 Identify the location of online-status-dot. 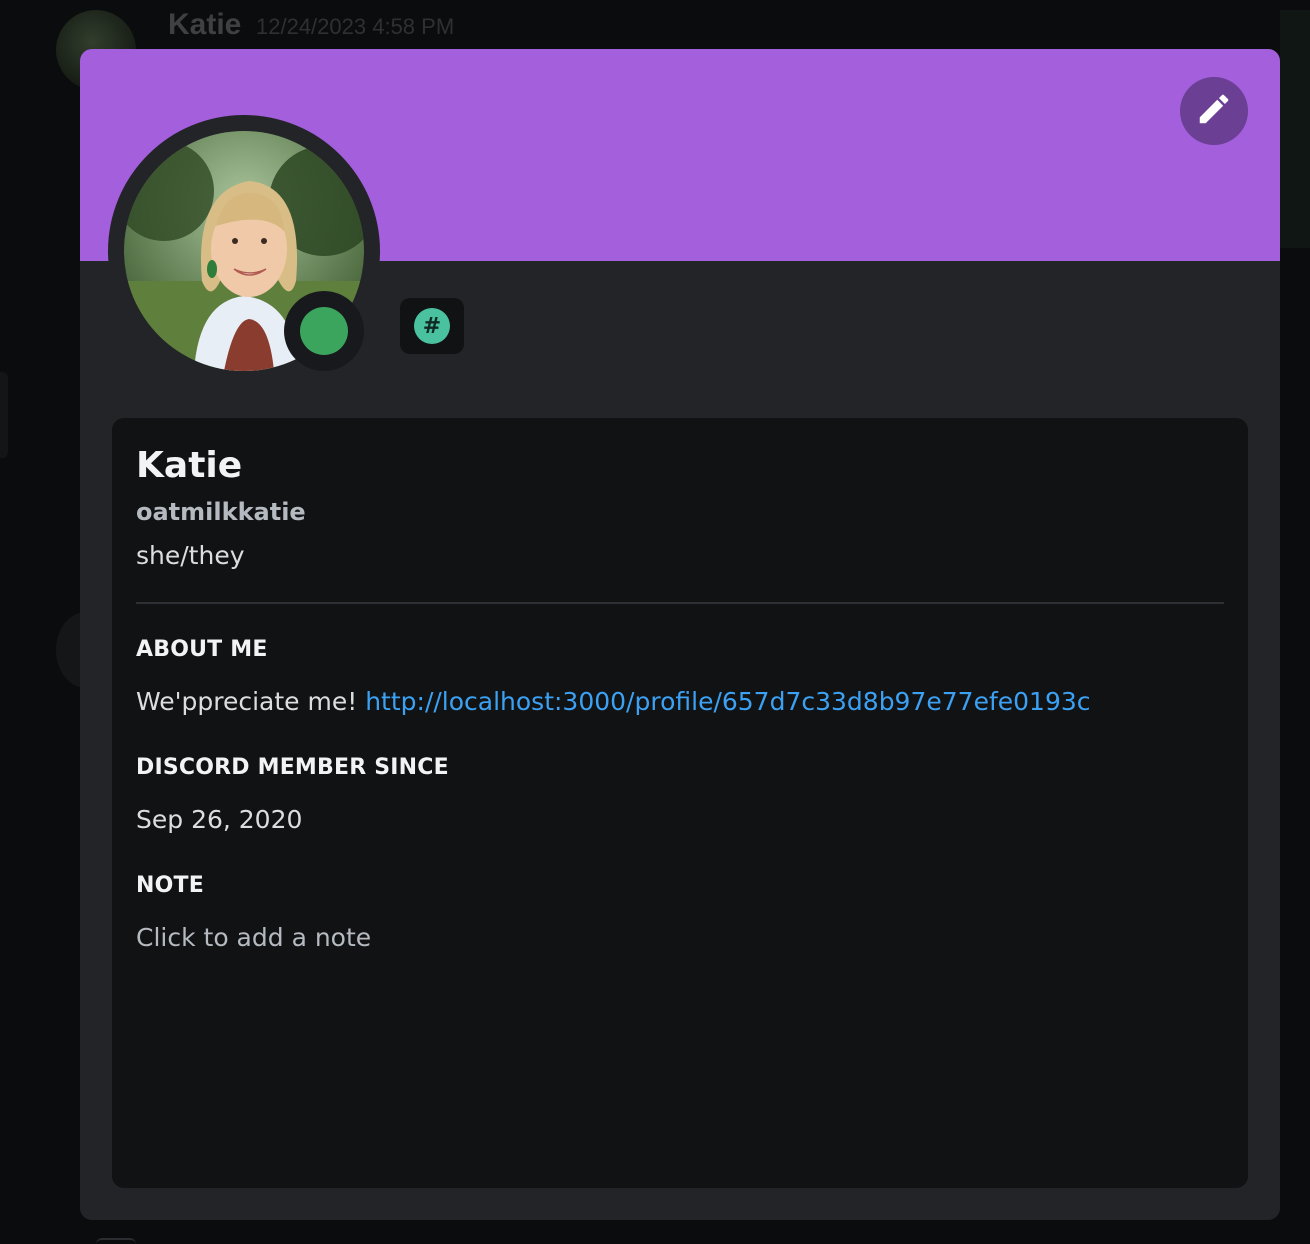
(324, 331).